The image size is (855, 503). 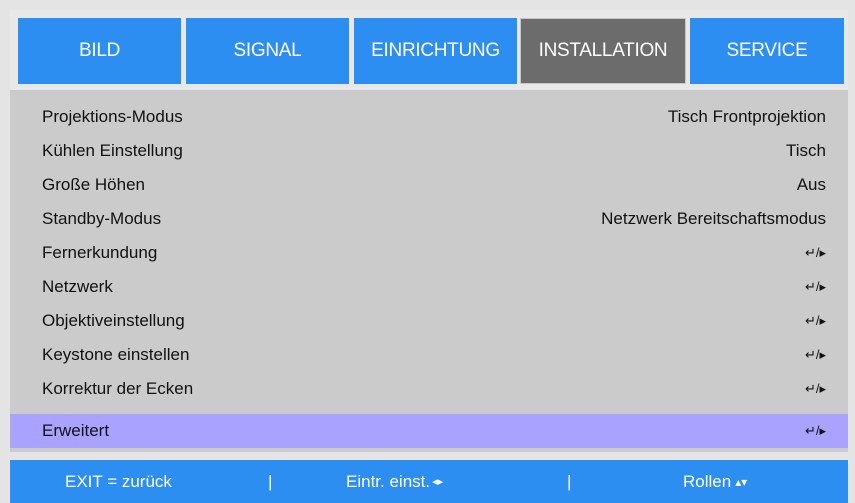 I want to click on menu-row-erweitert: Erweitert ↵/▸, so click(x=429, y=431).